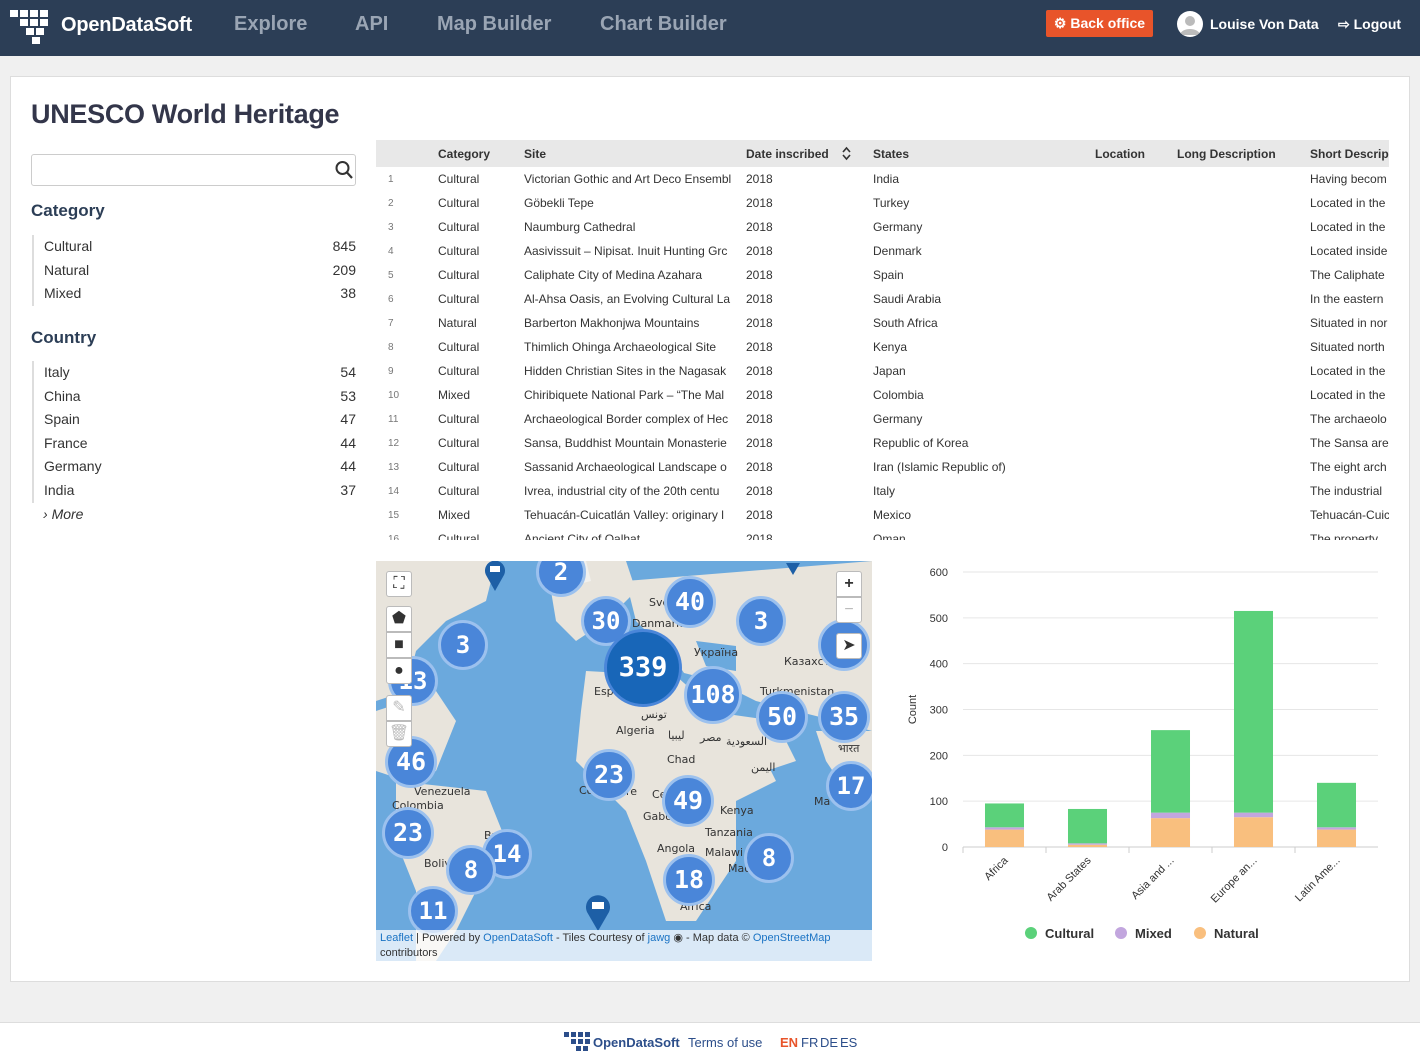  Describe the element at coordinates (195, 491) in the screenshot. I see `facet-item-india: India 37` at that location.